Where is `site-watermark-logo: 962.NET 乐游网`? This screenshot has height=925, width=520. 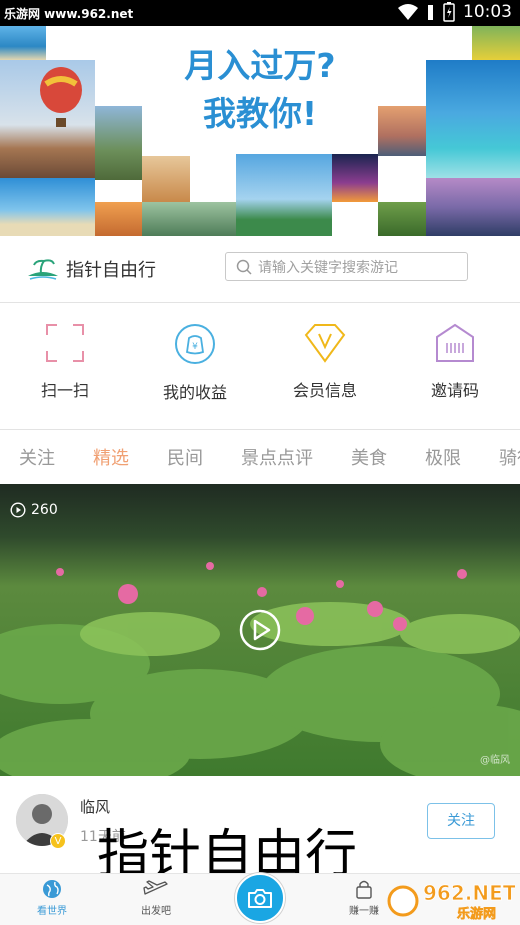 site-watermark-logo: 962.NET 乐游网 is located at coordinates (451, 901).